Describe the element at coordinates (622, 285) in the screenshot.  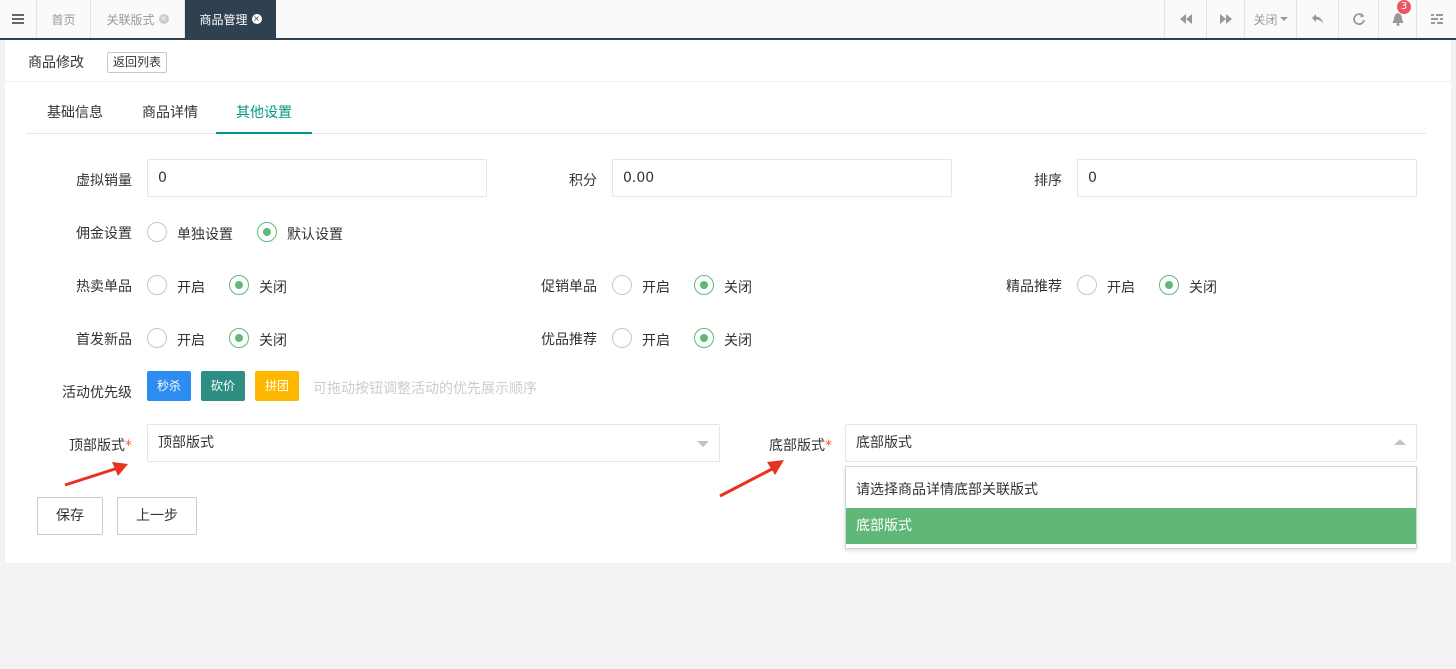
I see `promo-item-open-radio` at that location.